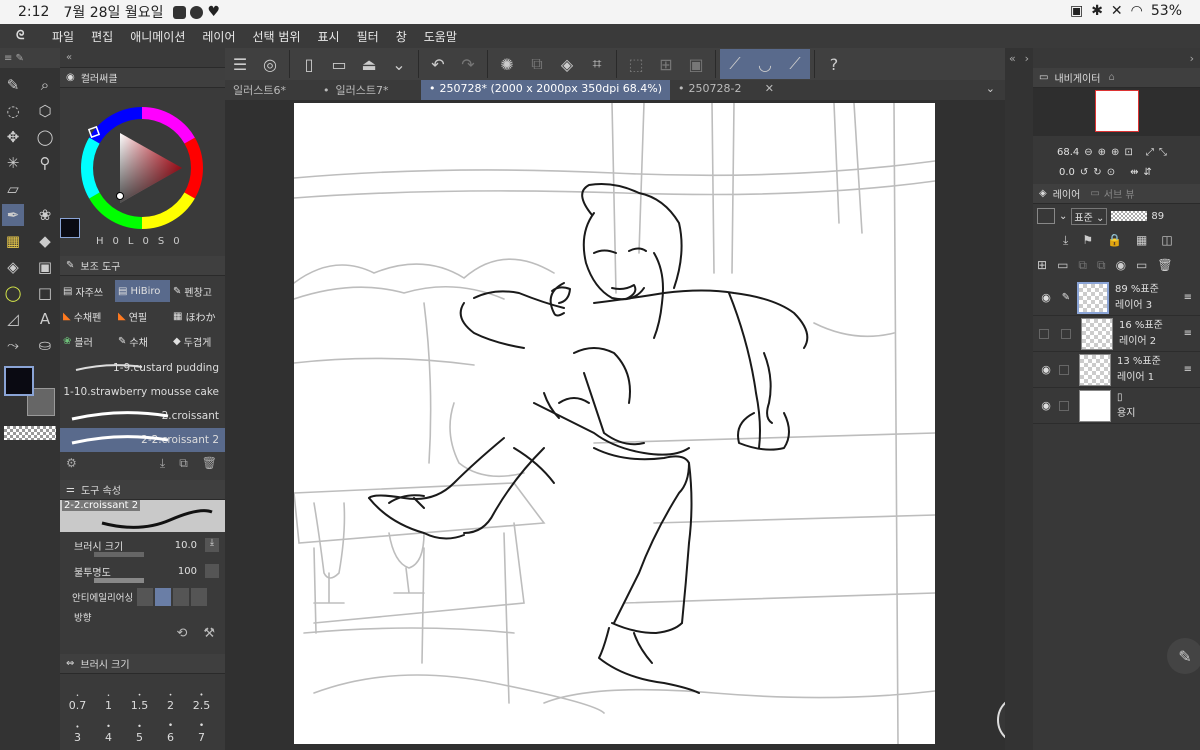 The height and width of the screenshot is (750, 1200). I want to click on size-preset: • 2.5, so click(201, 696).